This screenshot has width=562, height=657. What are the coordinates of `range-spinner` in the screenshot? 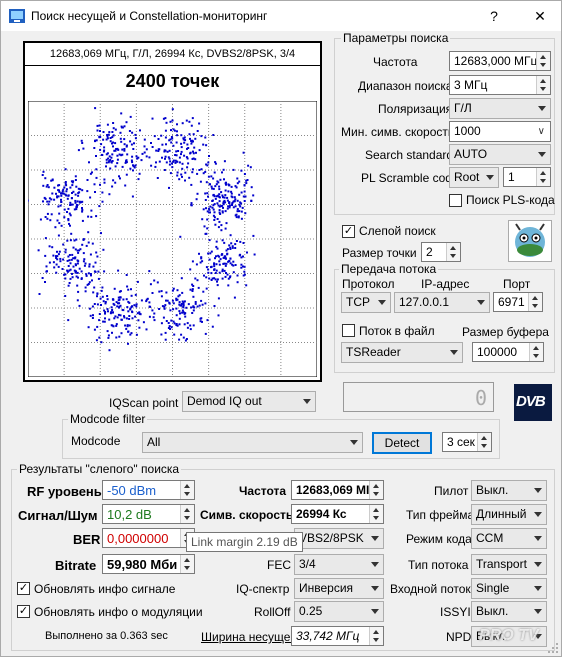 It's located at (543, 85).